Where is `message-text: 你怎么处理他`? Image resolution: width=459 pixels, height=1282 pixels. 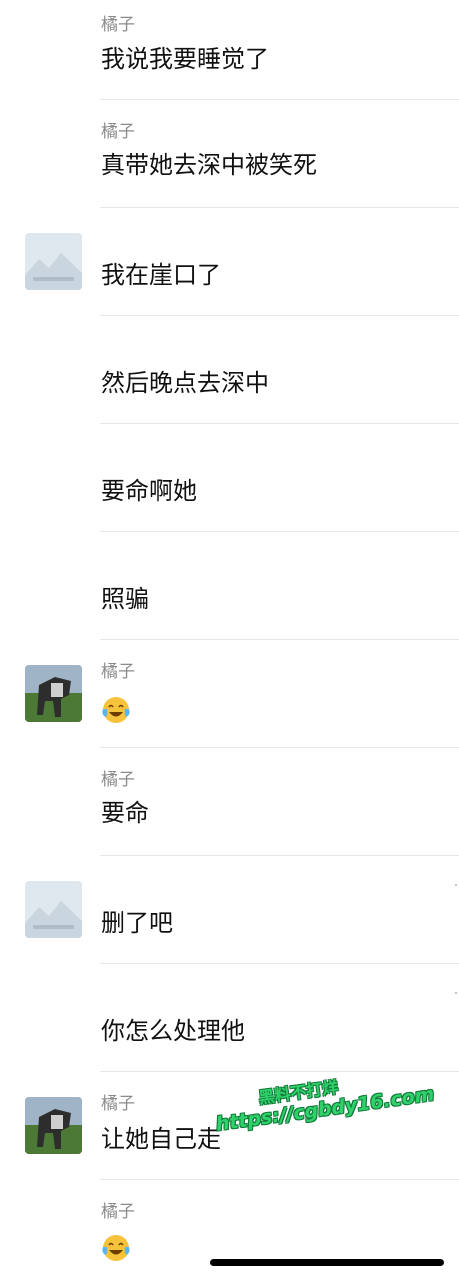
message-text: 你怎么处理他 is located at coordinates (173, 1031).